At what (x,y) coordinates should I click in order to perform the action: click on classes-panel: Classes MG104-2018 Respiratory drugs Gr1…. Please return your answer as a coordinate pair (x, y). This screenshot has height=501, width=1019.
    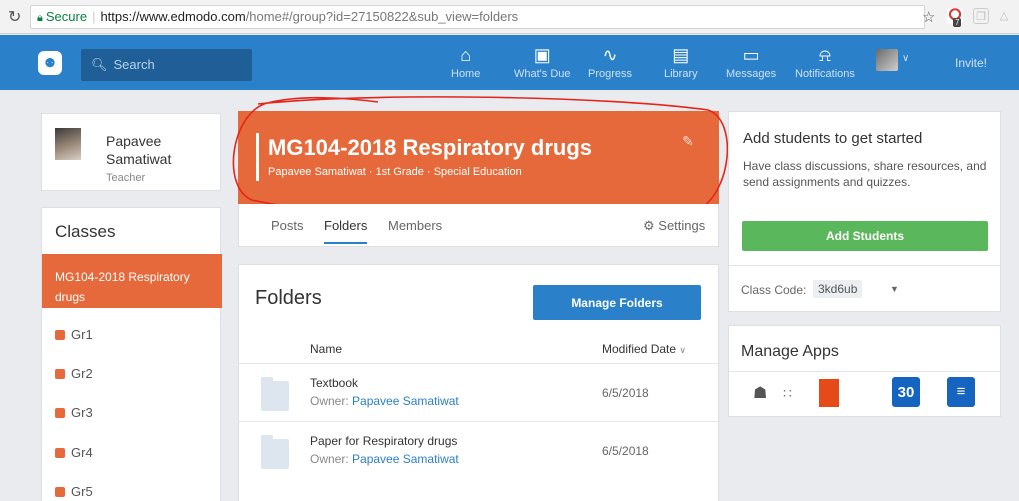
    Looking at the image, I should click on (131, 354).